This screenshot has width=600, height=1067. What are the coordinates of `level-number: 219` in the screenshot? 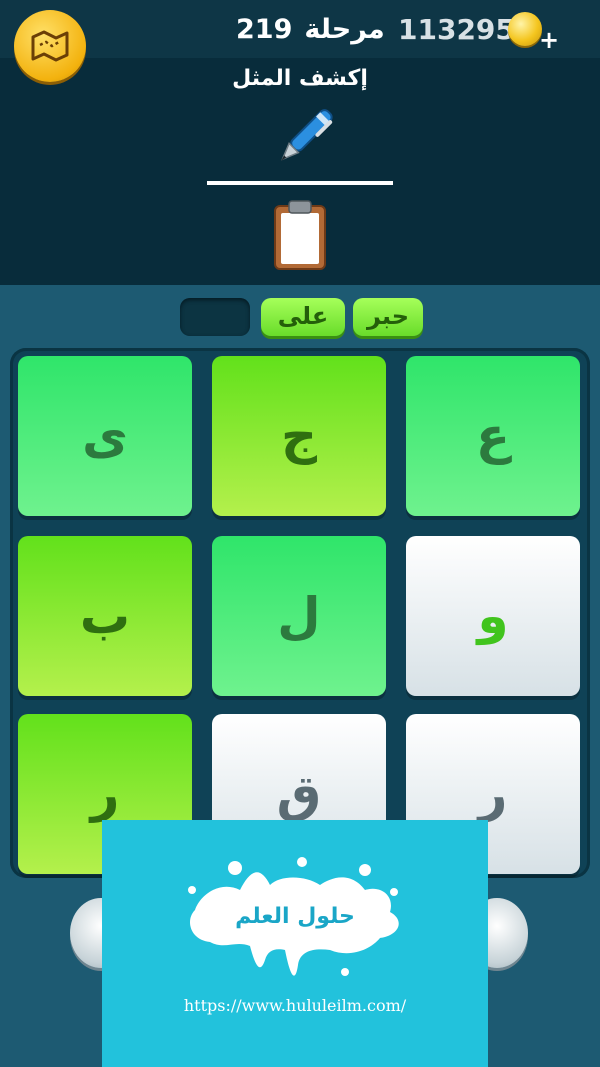 It's located at (264, 29).